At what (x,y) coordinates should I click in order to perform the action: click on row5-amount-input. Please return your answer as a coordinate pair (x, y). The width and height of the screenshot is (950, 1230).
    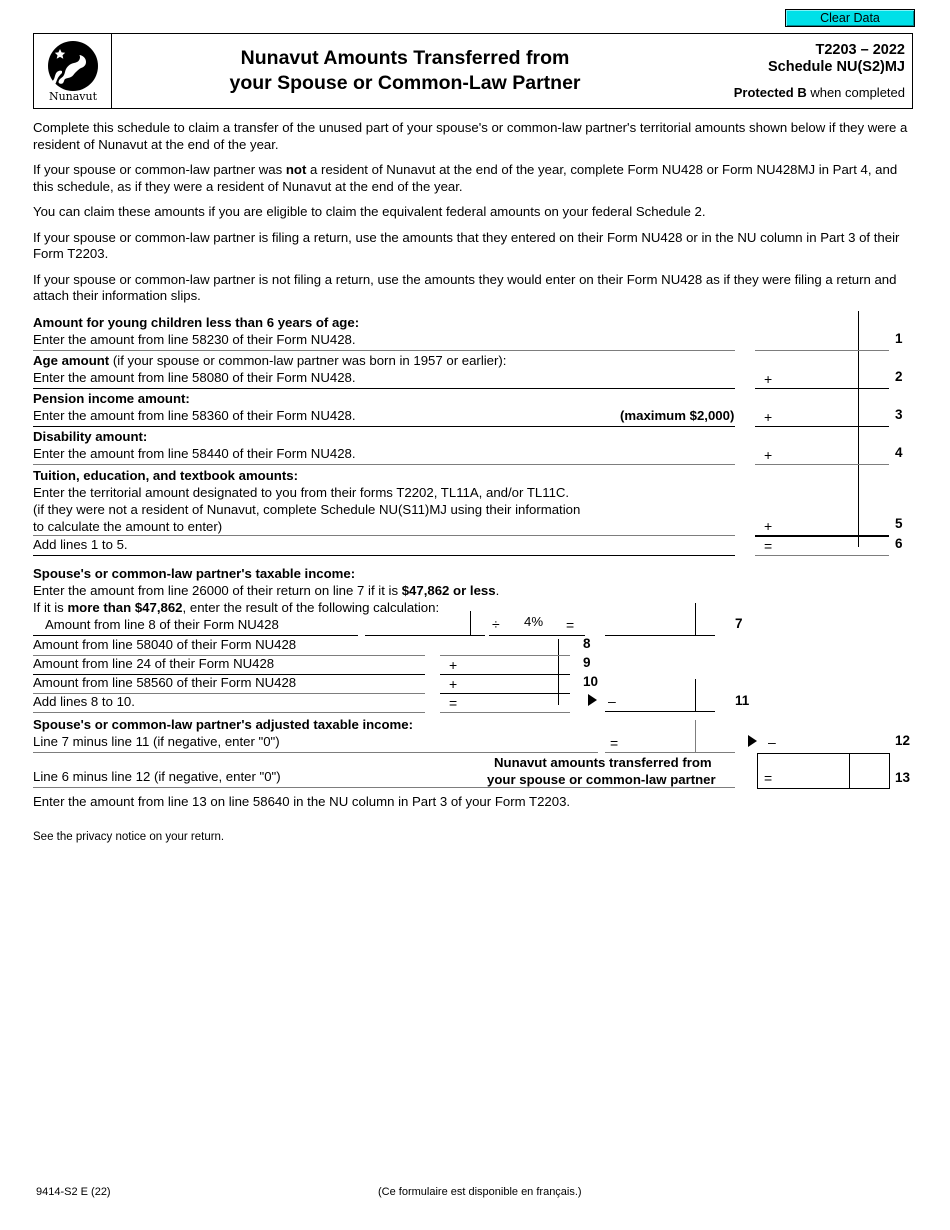
    Looking at the image, I should click on (819, 527).